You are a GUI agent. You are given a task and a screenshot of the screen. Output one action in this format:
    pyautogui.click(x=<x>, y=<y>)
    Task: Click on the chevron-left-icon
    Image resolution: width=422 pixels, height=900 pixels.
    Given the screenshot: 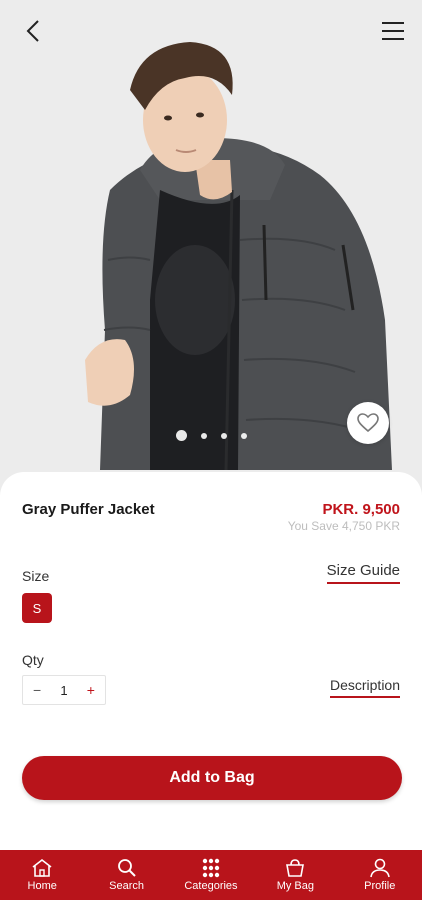 What is the action you would take?
    pyautogui.click(x=32, y=31)
    